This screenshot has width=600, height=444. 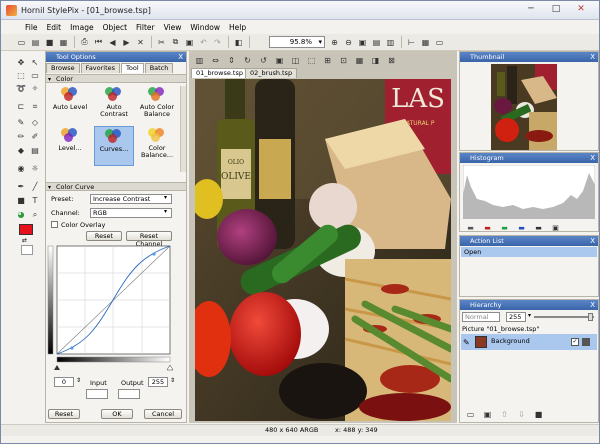 I want to click on crop-icon: ⊏, so click(x=21, y=107).